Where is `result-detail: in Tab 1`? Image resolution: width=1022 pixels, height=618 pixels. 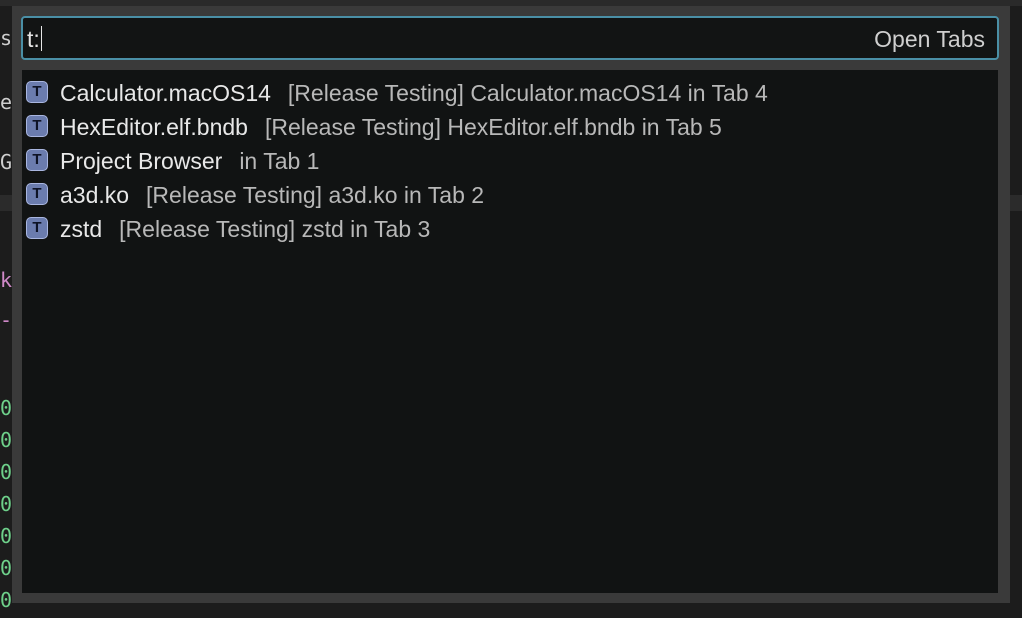
result-detail: in Tab 1 is located at coordinates (279, 161).